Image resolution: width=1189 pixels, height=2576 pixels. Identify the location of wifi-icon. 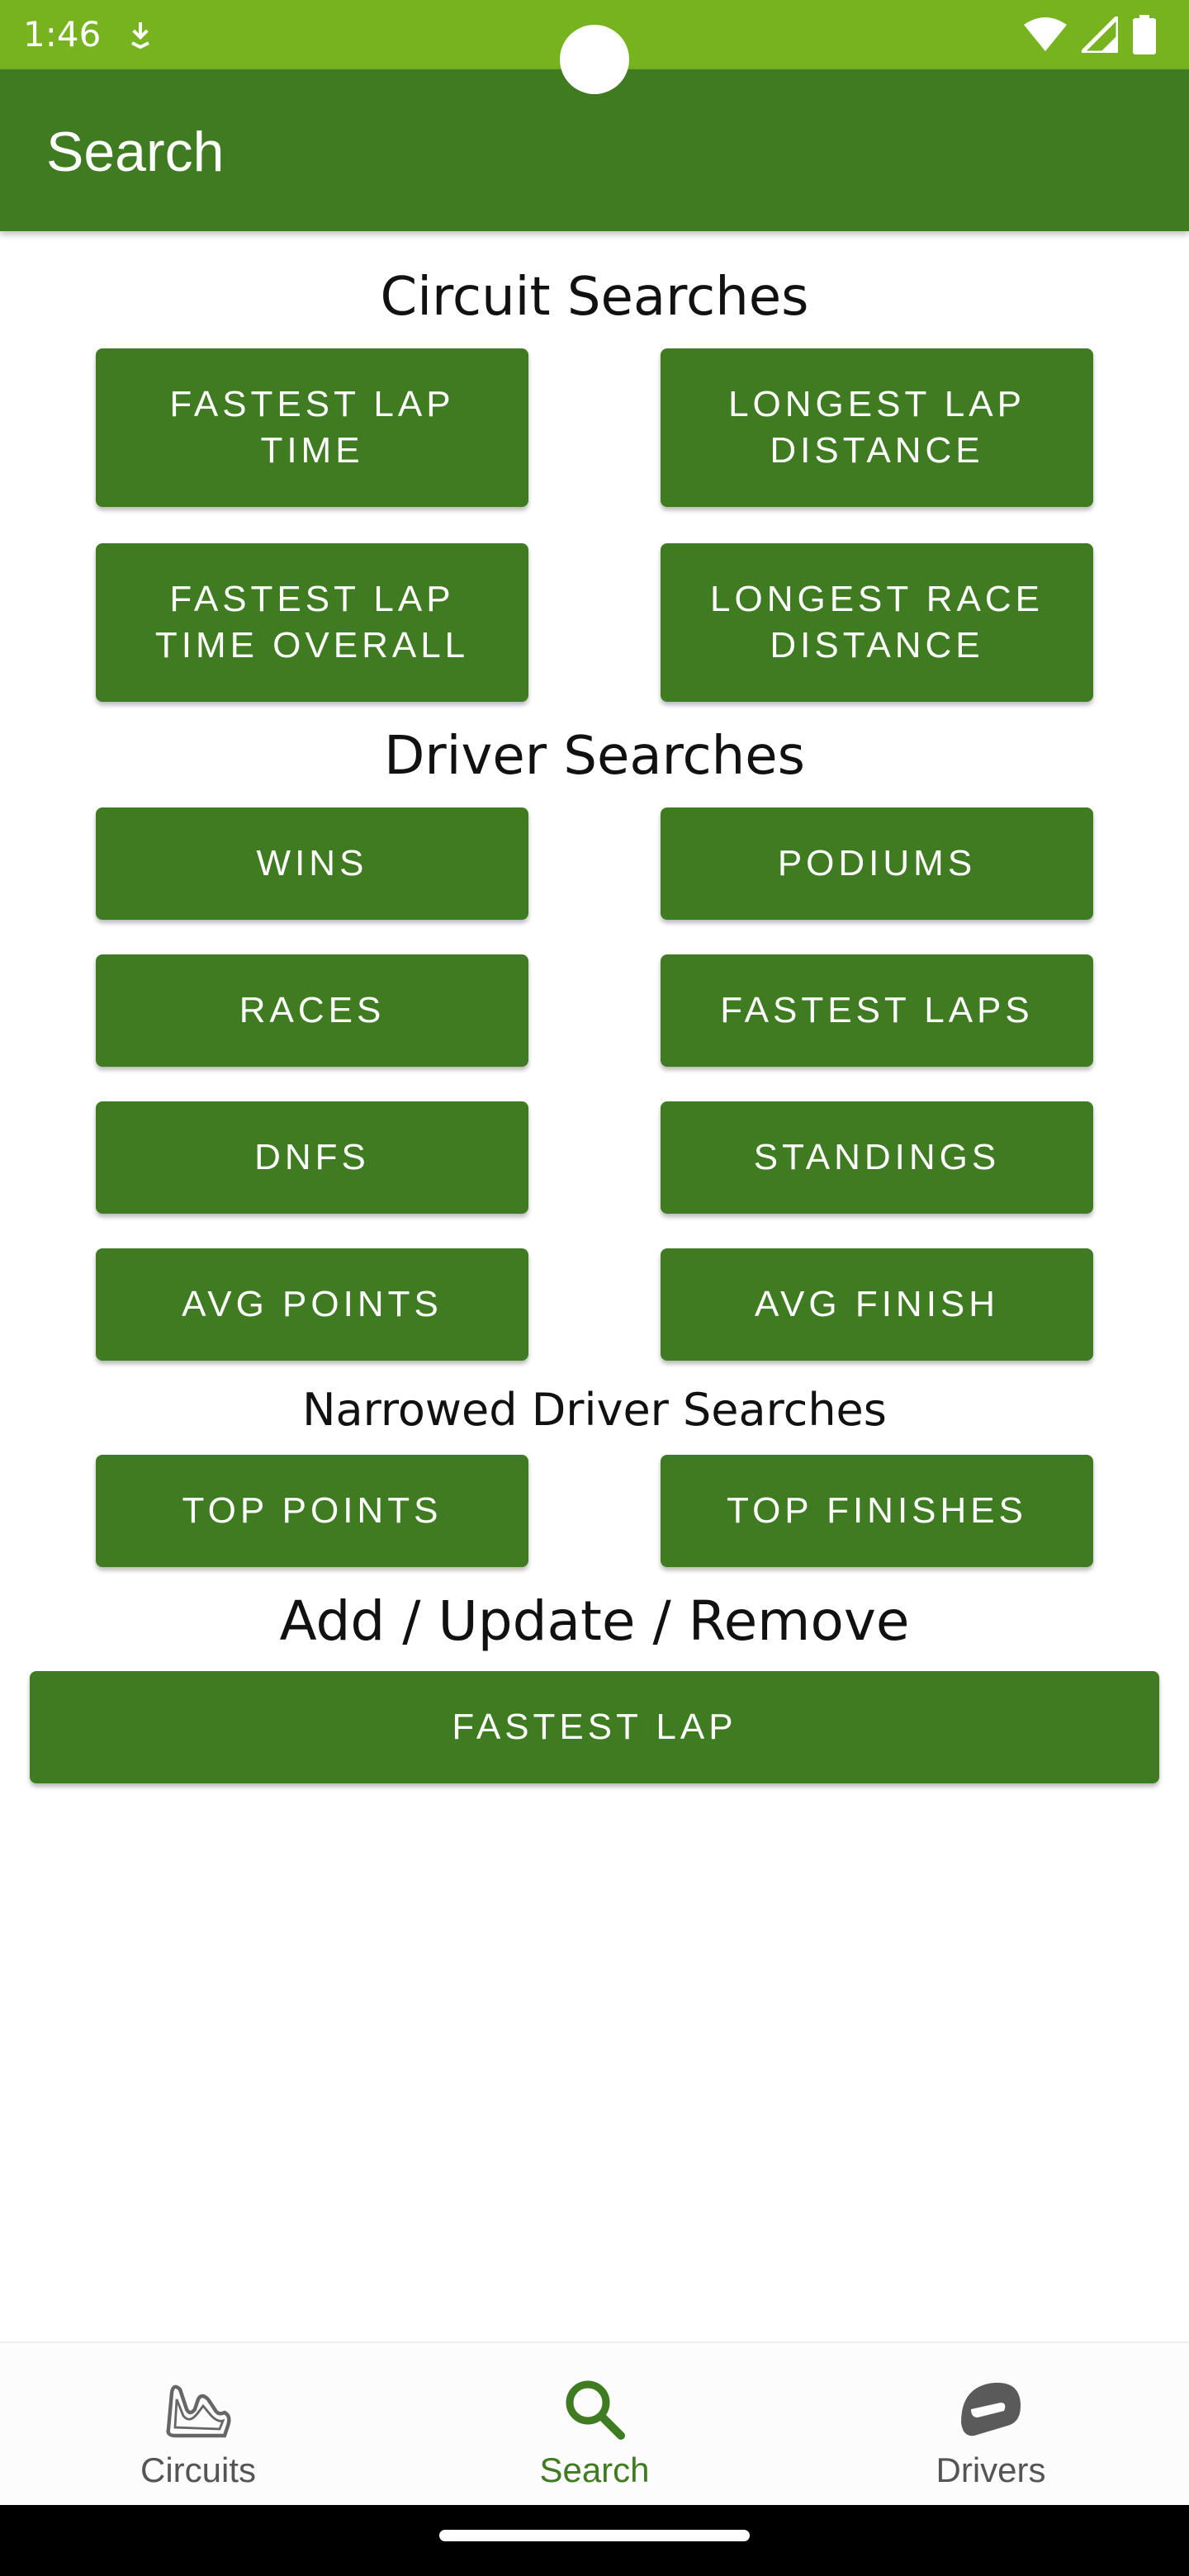
(1045, 34).